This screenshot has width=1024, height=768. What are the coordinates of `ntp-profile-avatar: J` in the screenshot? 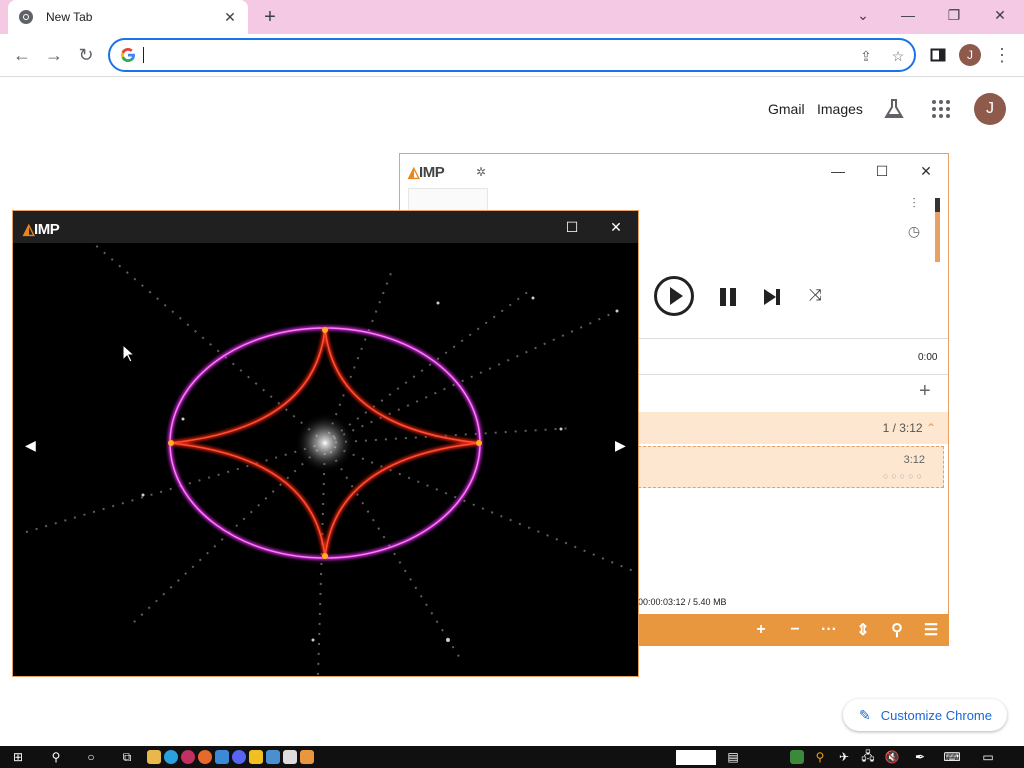 It's located at (990, 109).